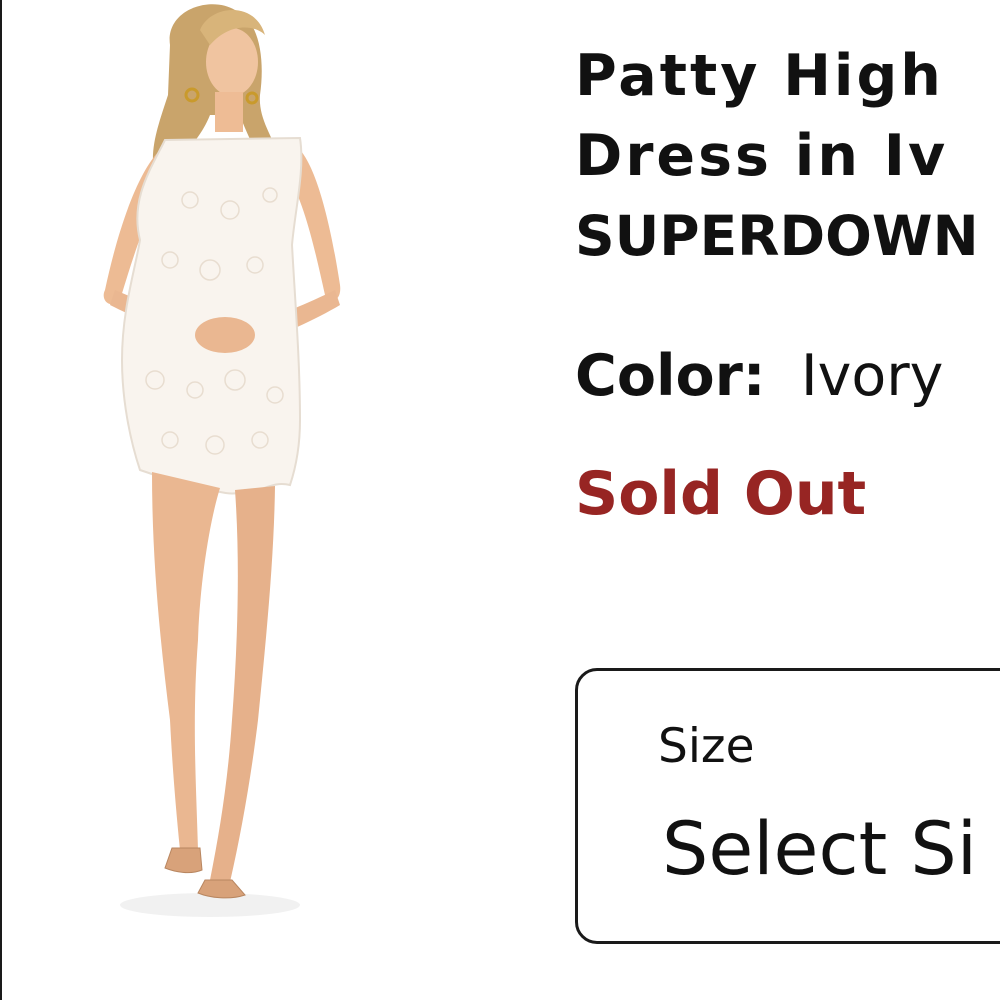 The width and height of the screenshot is (1000, 1000). Describe the element at coordinates (706, 746) in the screenshot. I see `size-select-label: Size` at that location.